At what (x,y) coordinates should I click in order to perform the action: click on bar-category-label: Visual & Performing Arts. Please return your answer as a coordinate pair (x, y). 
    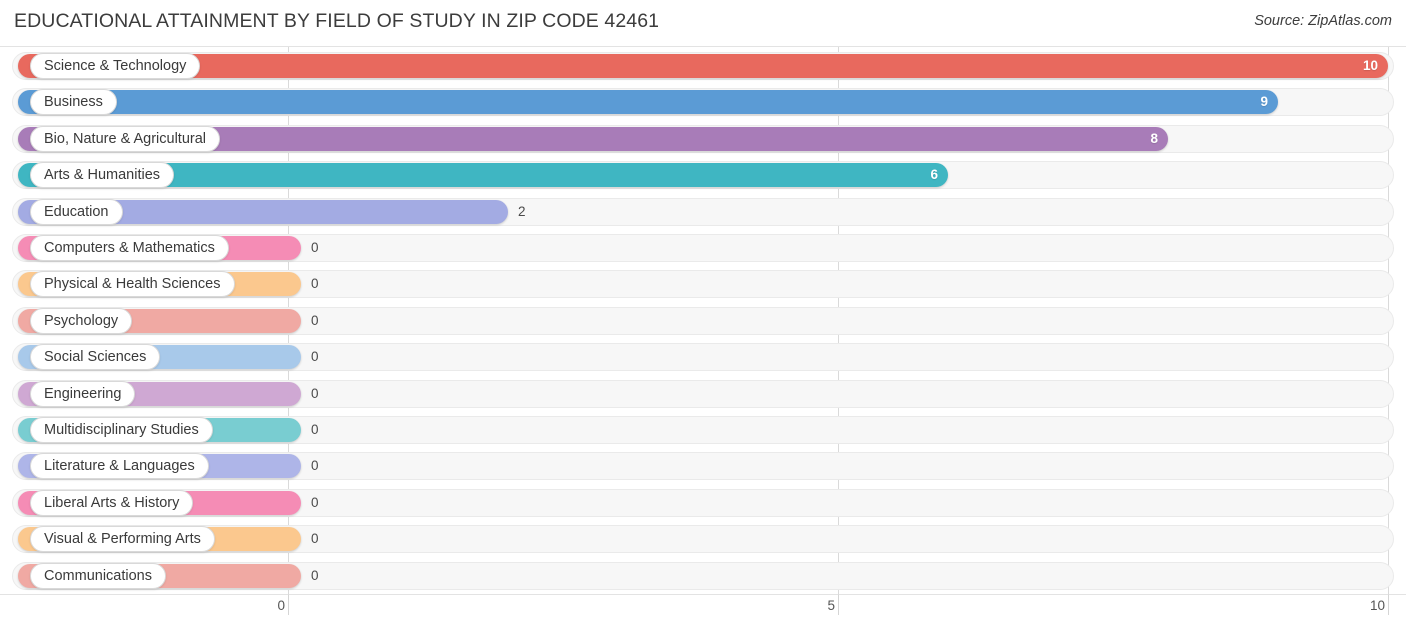
    Looking at the image, I should click on (122, 539).